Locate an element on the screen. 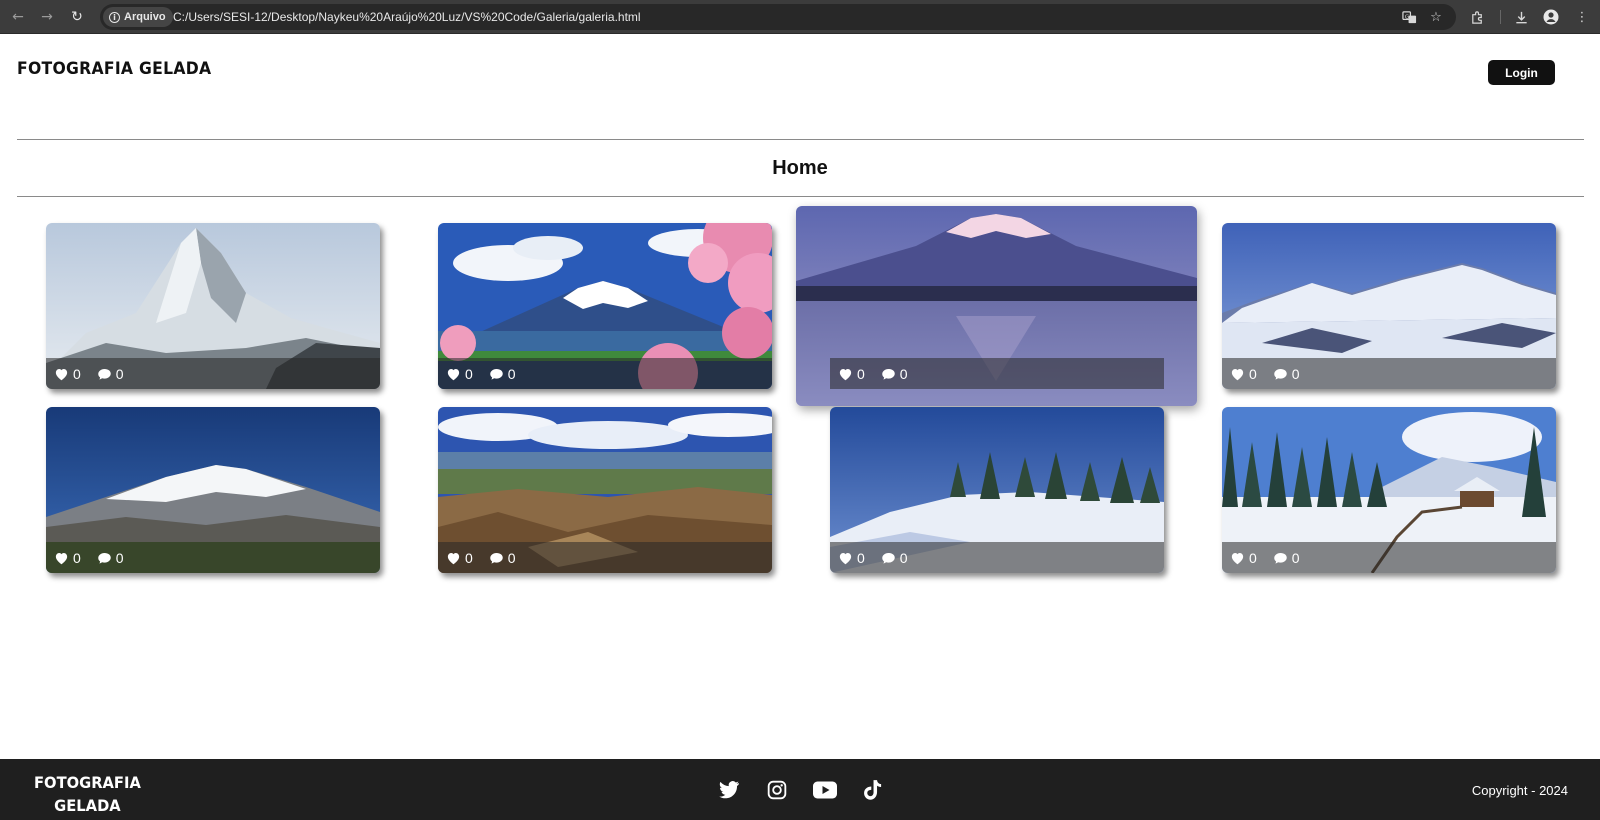 The width and height of the screenshot is (1600, 820). reload-icon: ↻ is located at coordinates (77, 17).